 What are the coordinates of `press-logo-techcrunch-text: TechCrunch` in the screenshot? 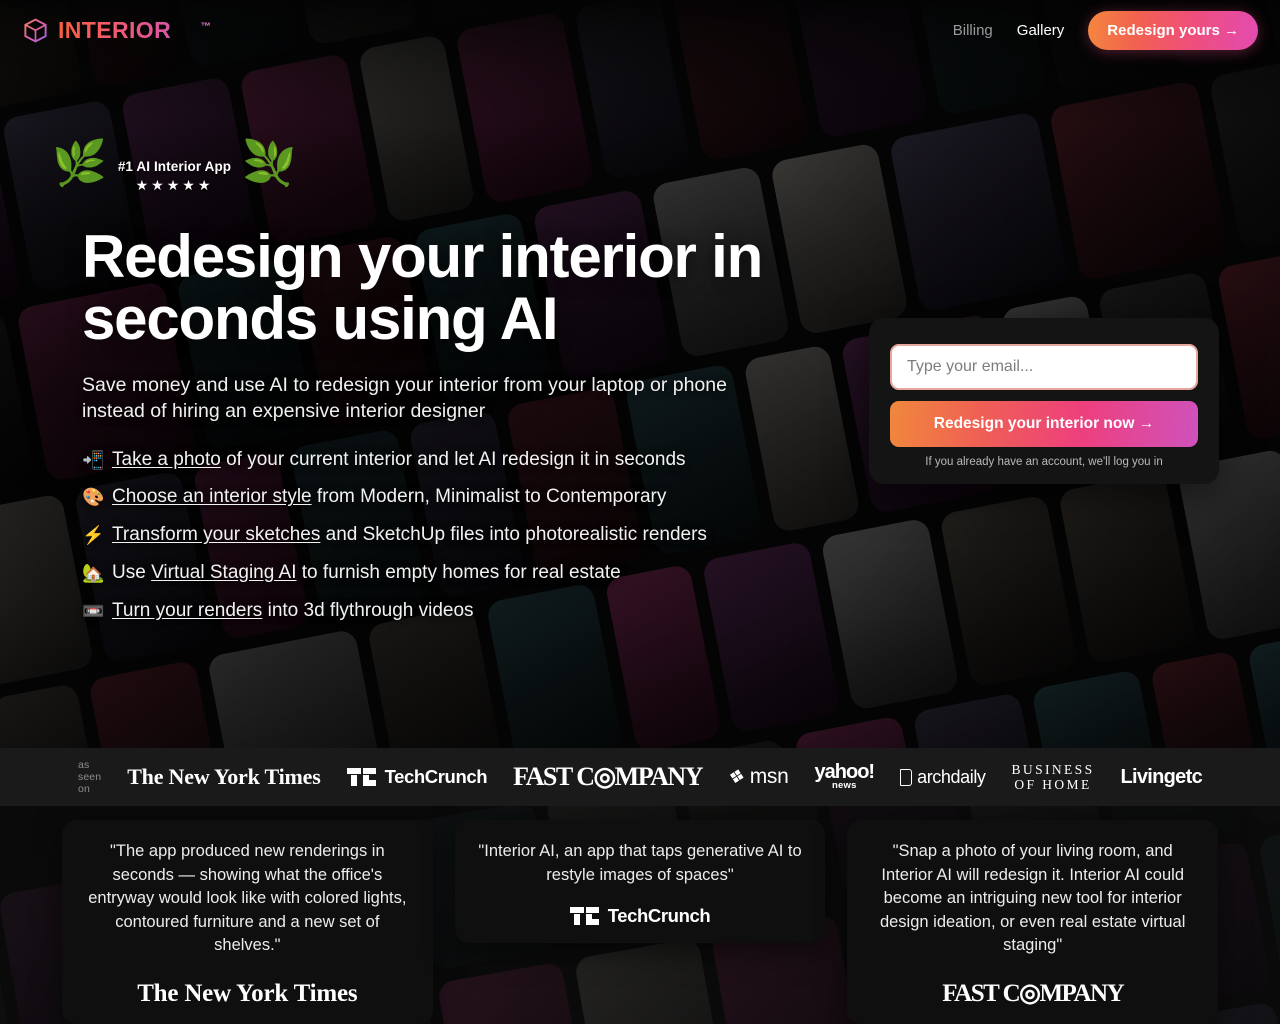 It's located at (436, 776).